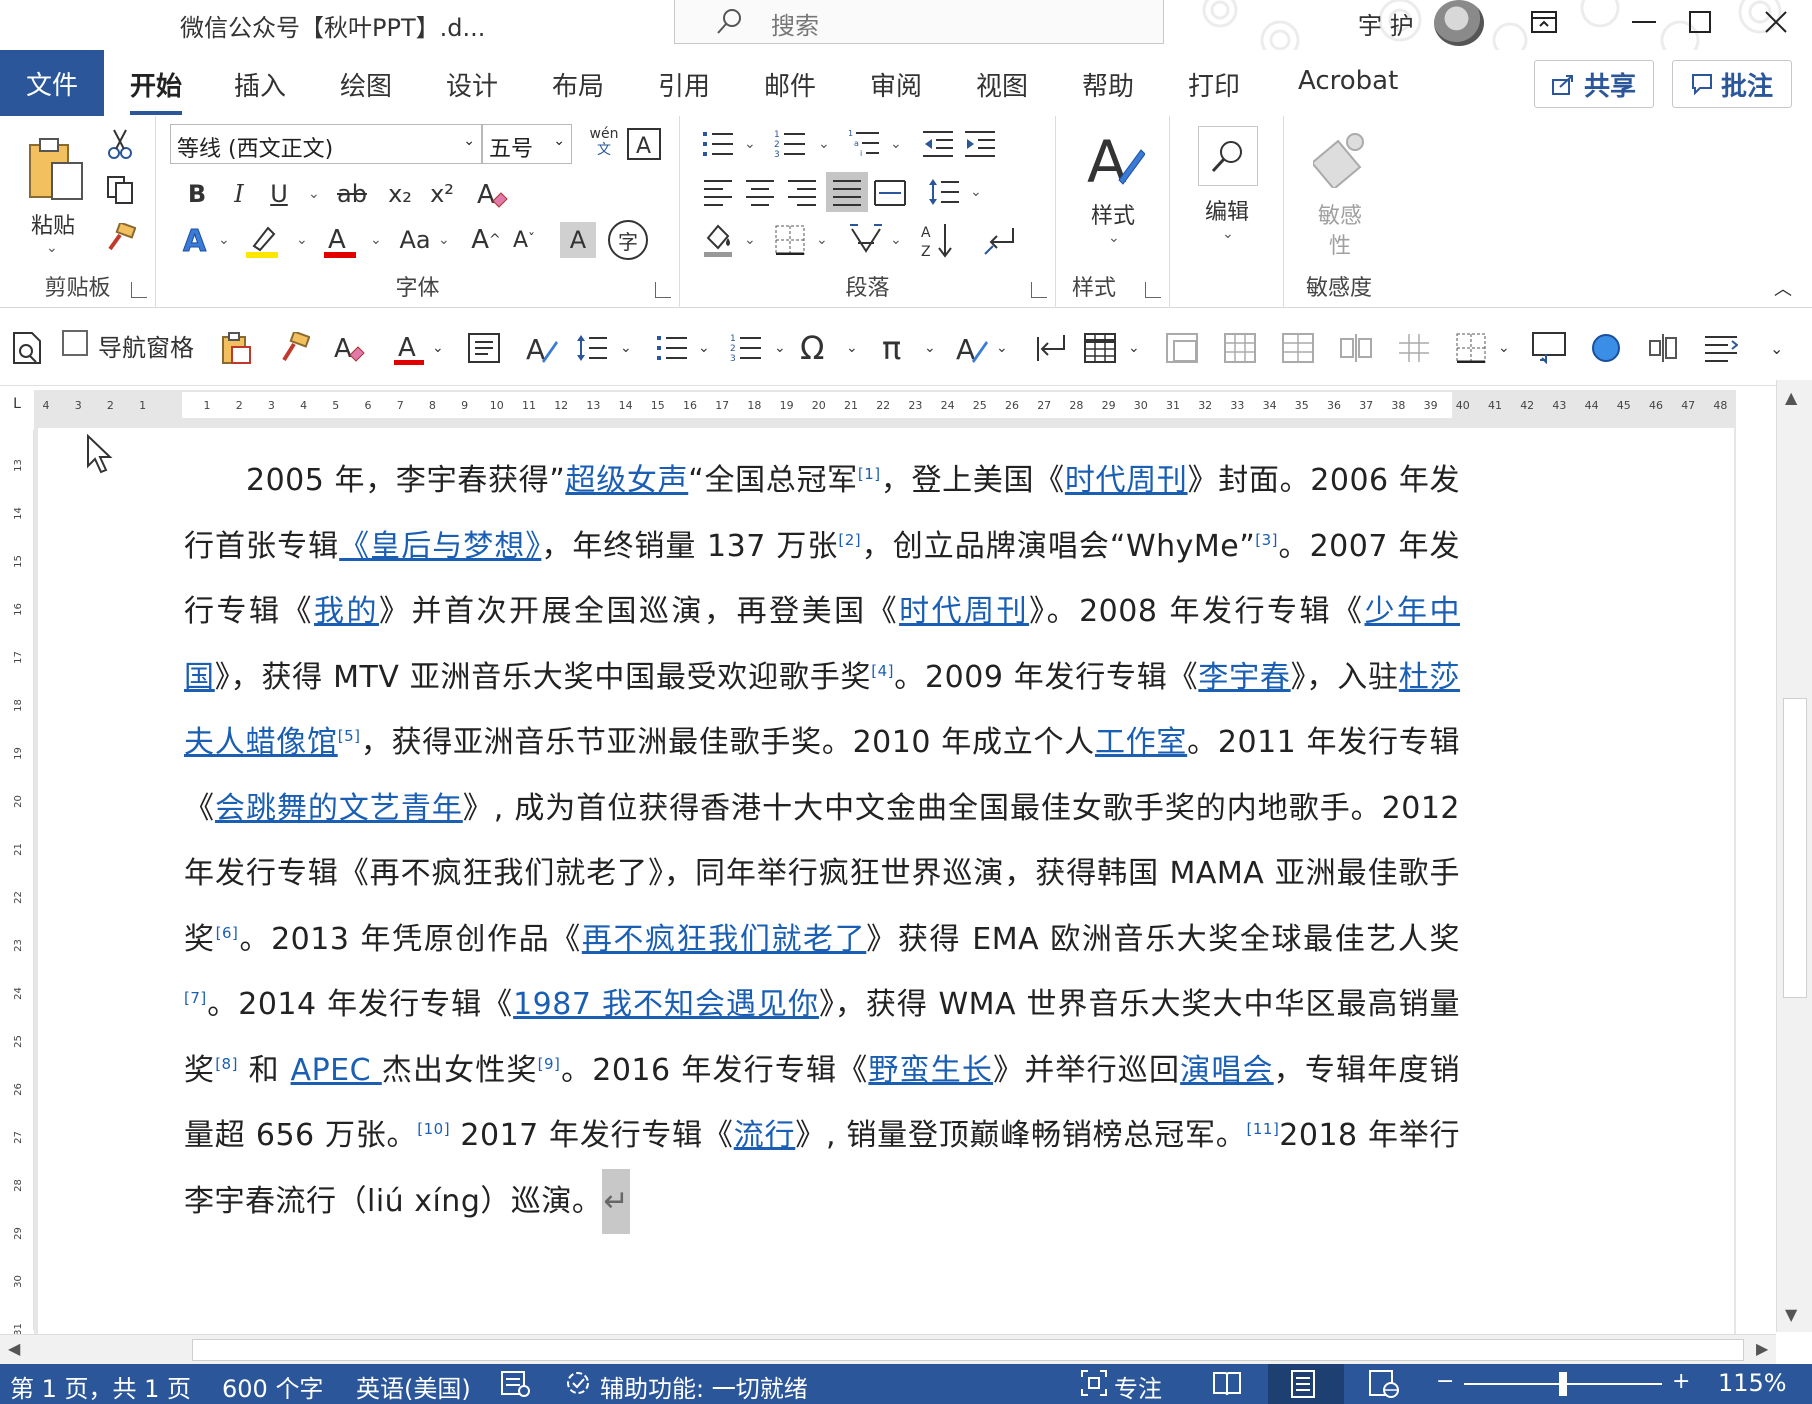 This screenshot has height=1404, width=1812. Describe the element at coordinates (1126, 480) in the screenshot. I see `link-time-magazine: 时代周刊` at that location.